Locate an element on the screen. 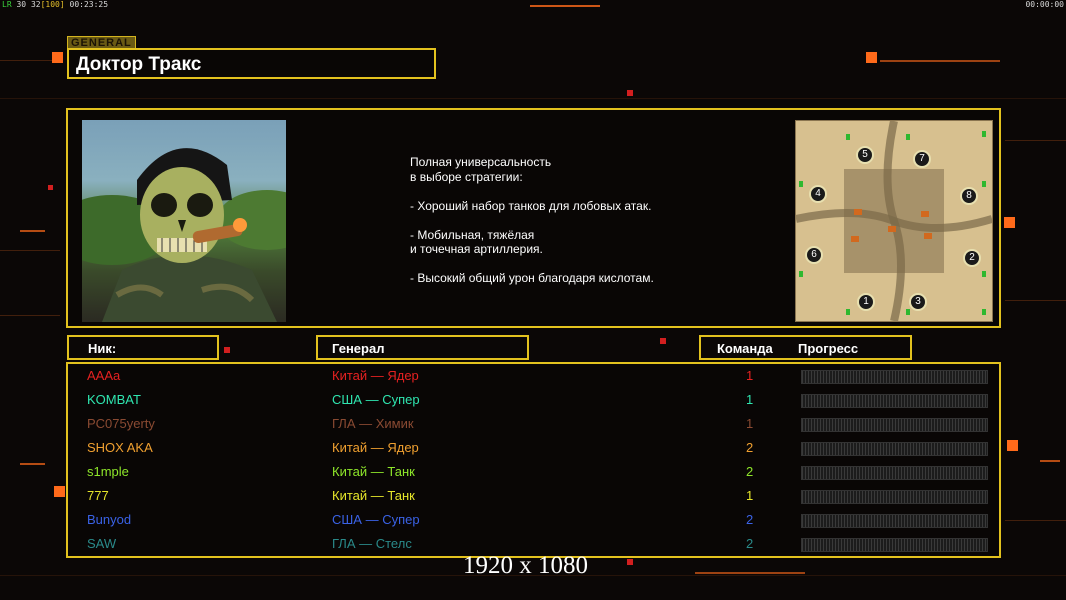 The height and width of the screenshot is (600, 1066). game-clock: 00:23:25 is located at coordinates (89, 4).